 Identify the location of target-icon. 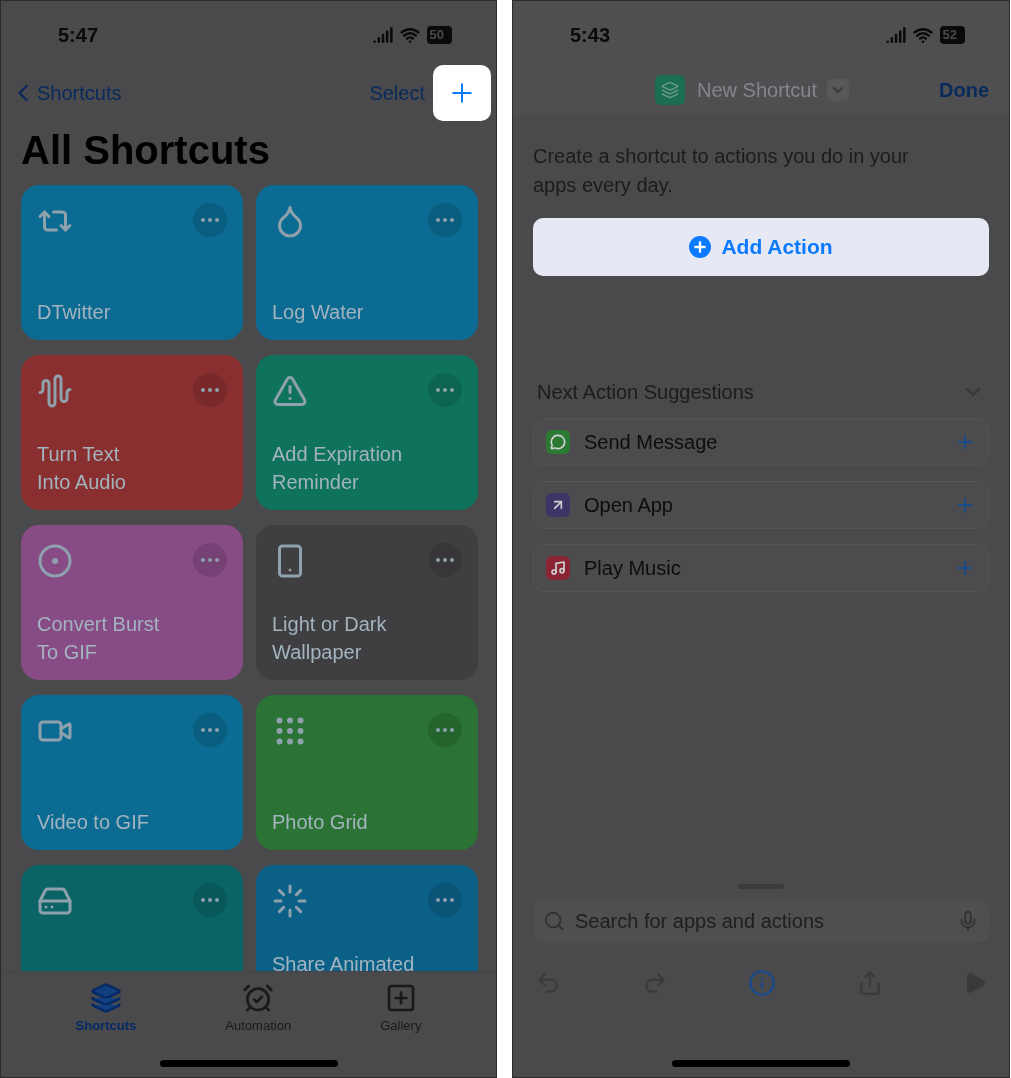
(55, 561).